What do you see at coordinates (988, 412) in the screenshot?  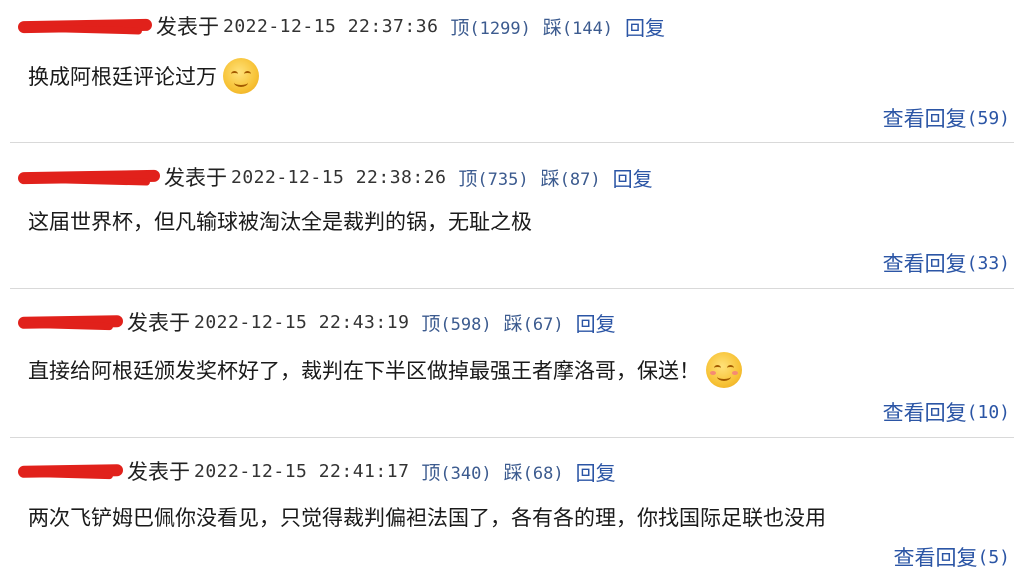 I see `reply-count: (10)` at bounding box center [988, 412].